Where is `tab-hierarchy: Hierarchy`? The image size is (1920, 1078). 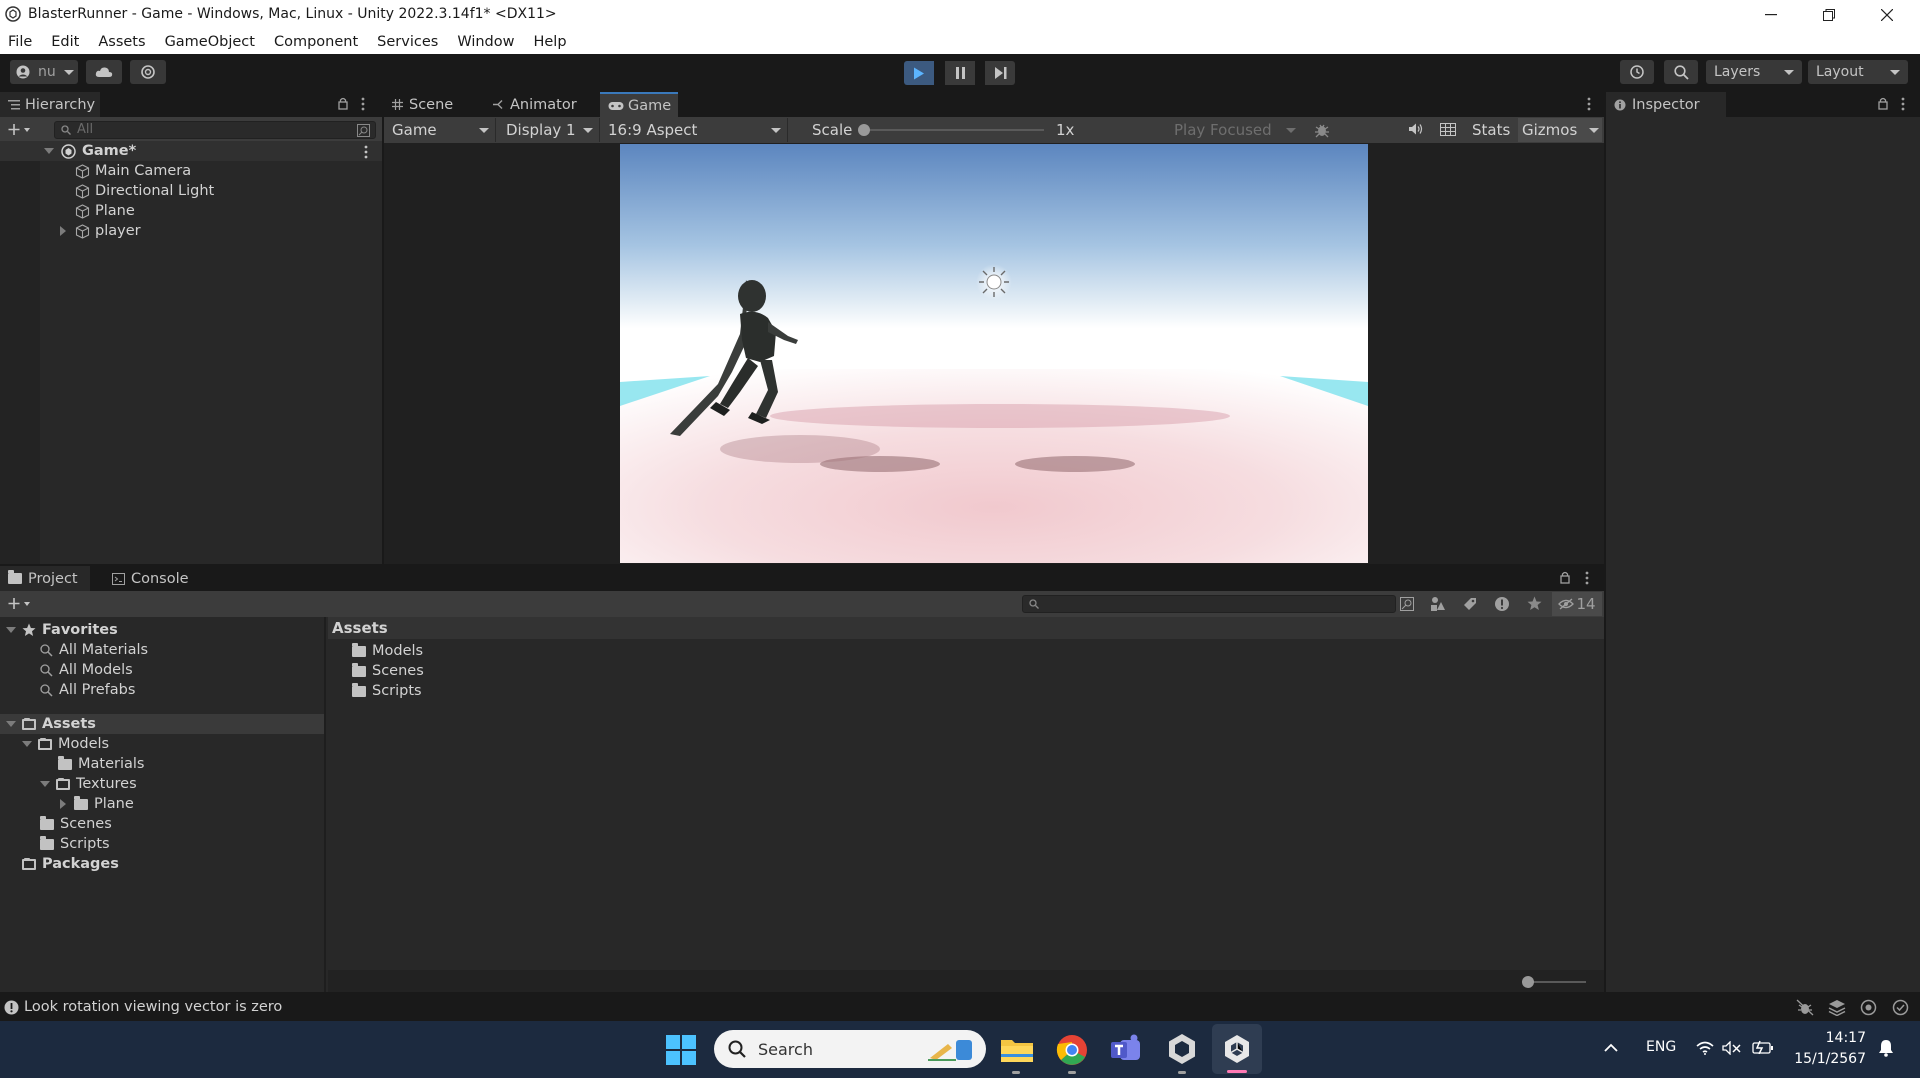 tab-hierarchy: Hierarchy is located at coordinates (50, 104).